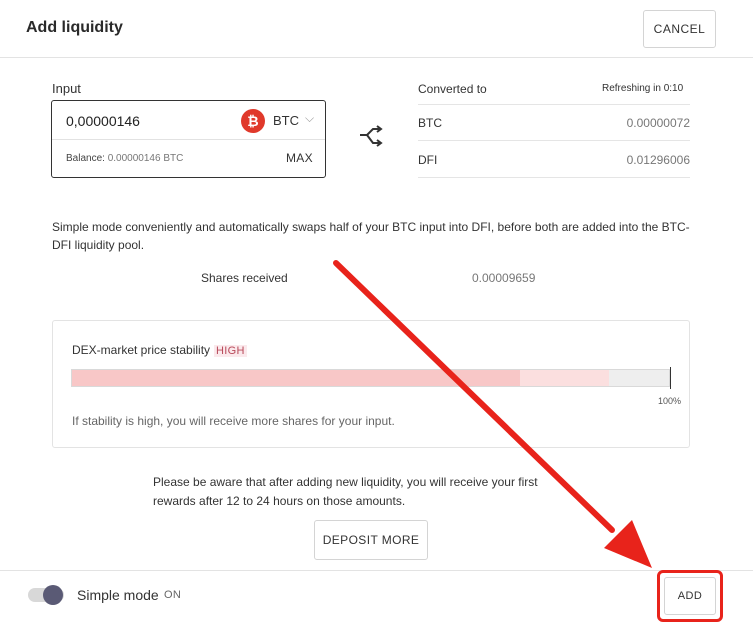  What do you see at coordinates (643, 88) in the screenshot?
I see `refresh-timer: Refreshing in 0:10` at bounding box center [643, 88].